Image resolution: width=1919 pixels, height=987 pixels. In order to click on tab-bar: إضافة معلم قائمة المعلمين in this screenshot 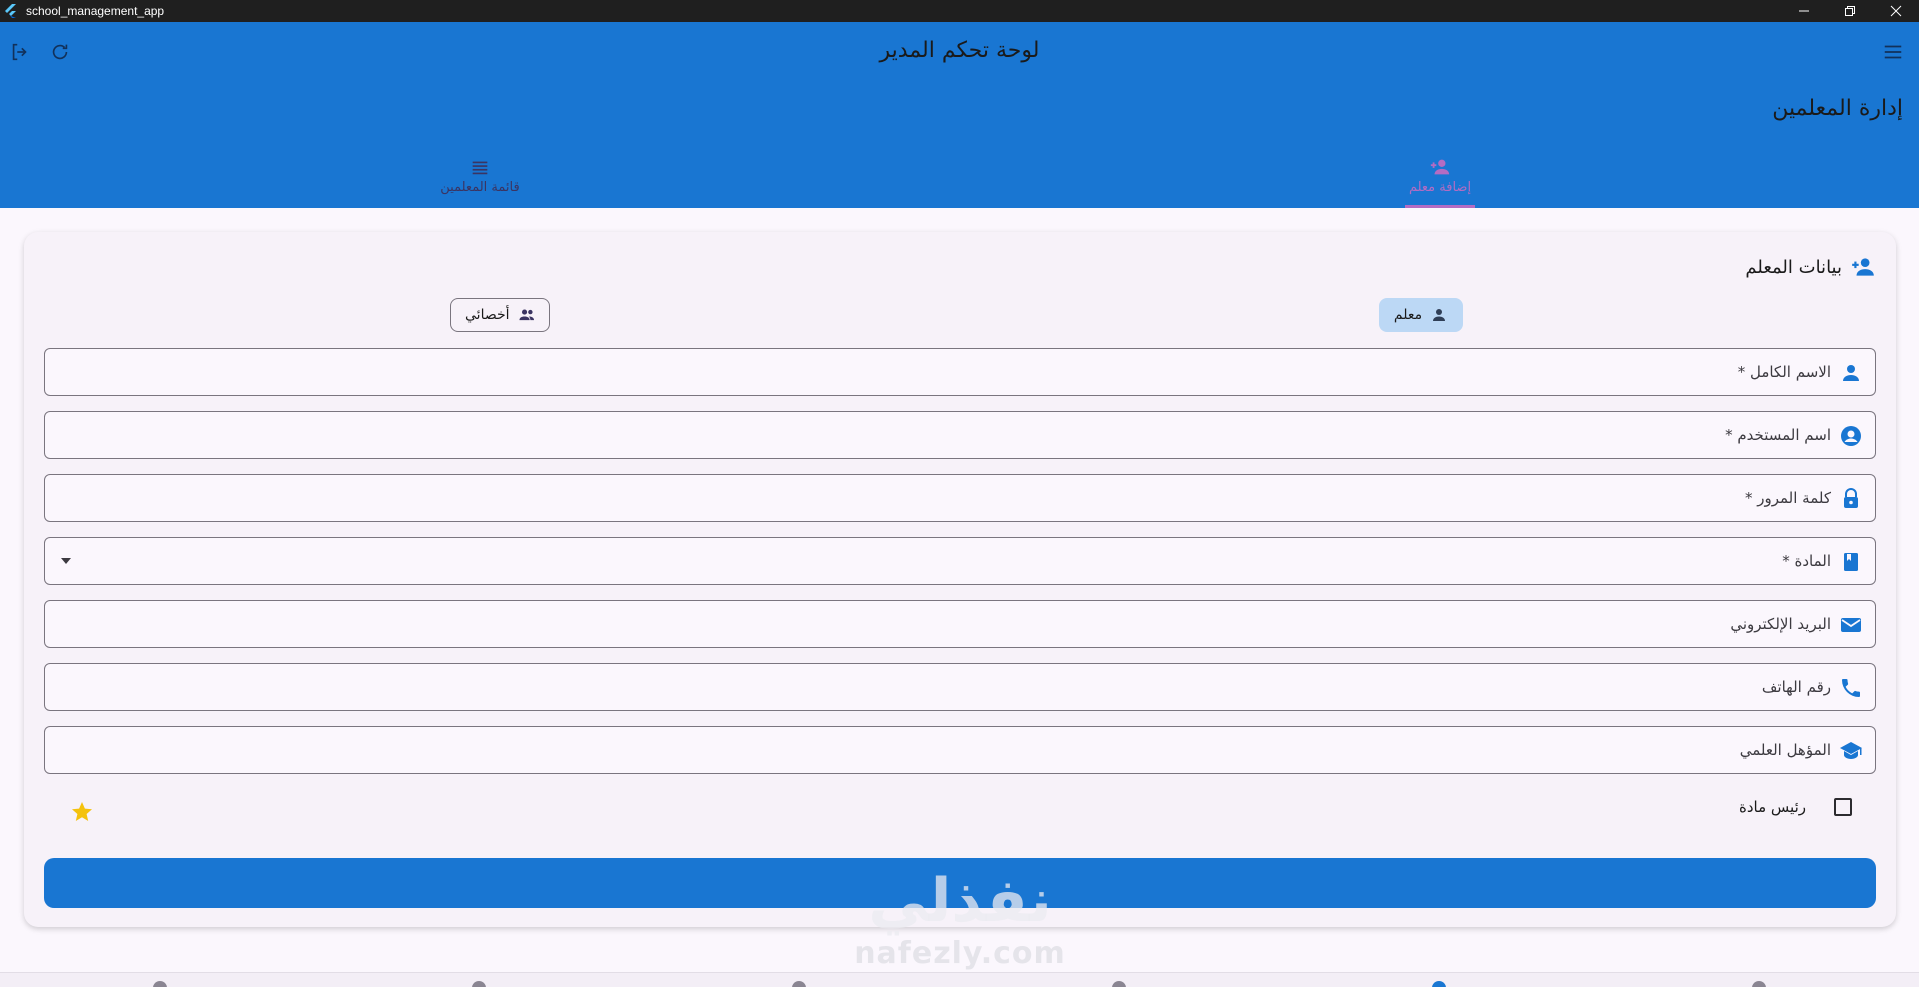, I will do `click(959, 175)`.